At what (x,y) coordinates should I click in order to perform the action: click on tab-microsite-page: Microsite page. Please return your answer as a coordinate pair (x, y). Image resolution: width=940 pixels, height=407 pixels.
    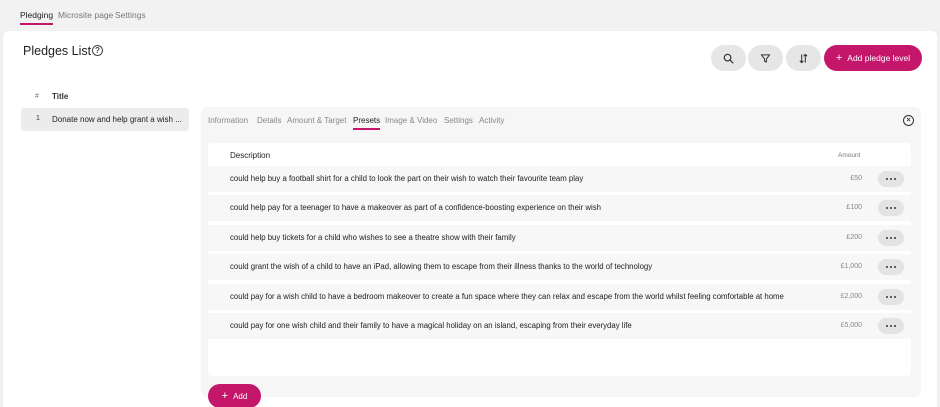
    Looking at the image, I should click on (85, 16).